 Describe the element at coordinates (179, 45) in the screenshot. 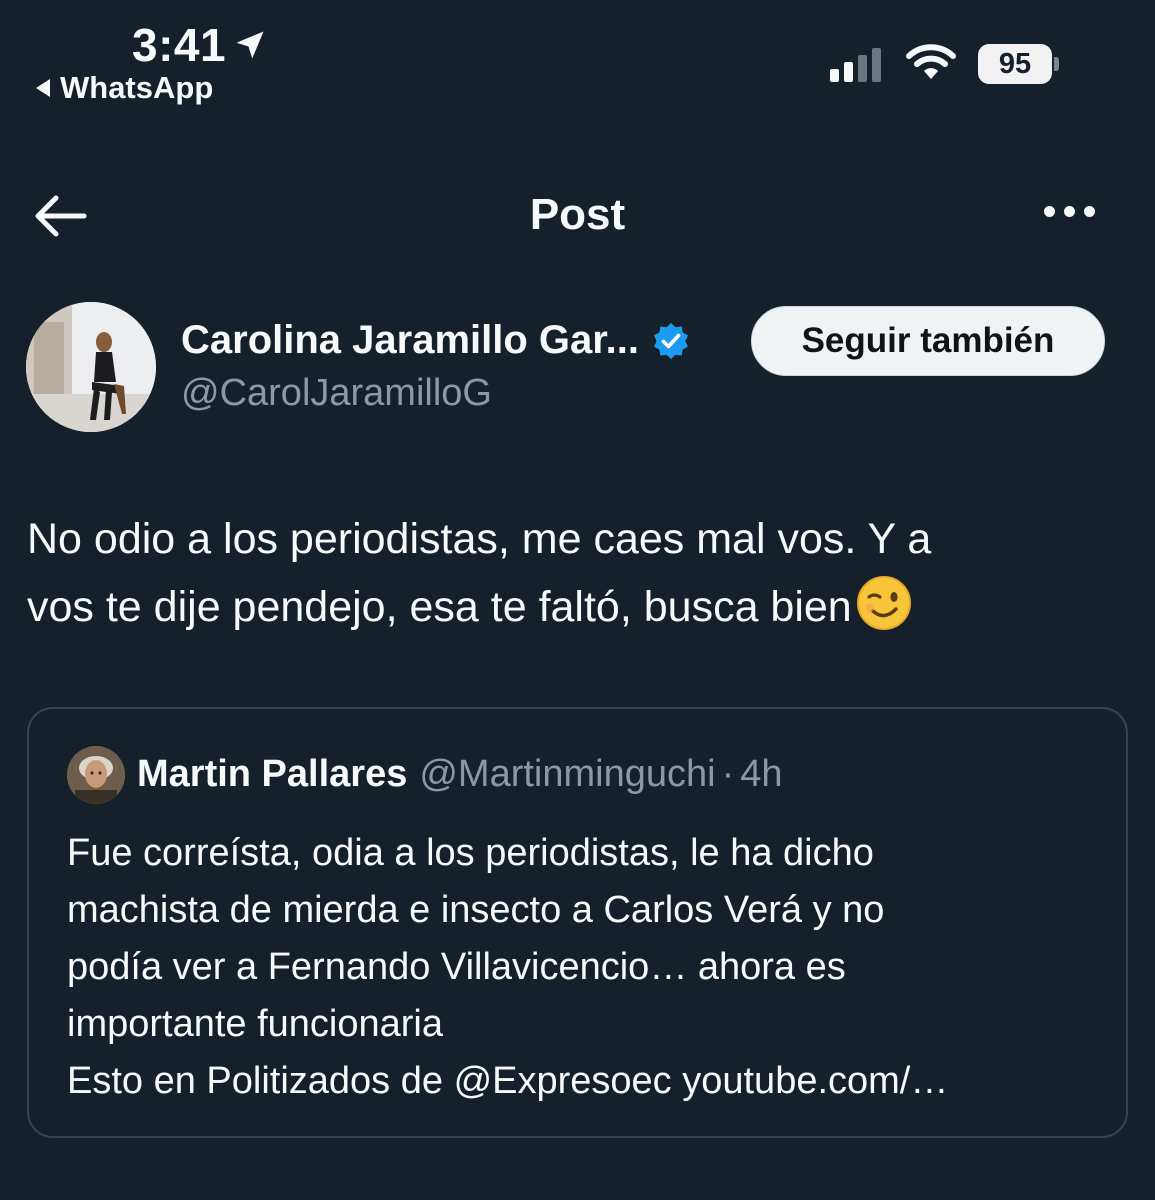

I see `status-time-text: 3:41` at that location.